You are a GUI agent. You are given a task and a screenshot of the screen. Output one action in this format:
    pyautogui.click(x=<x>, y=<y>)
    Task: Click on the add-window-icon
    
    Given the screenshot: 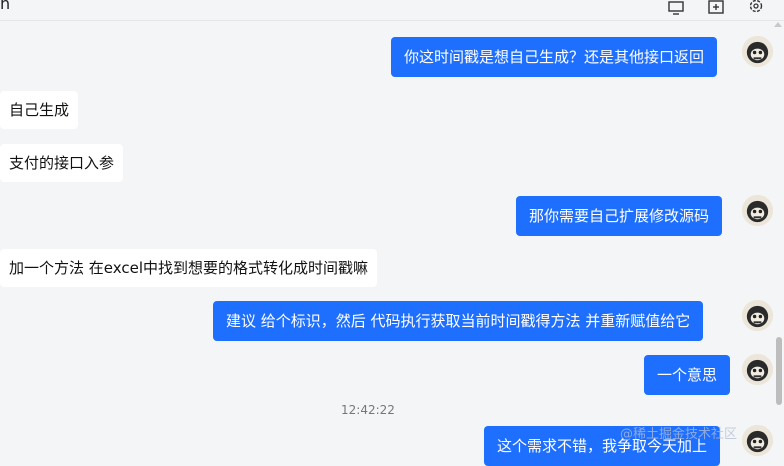 What is the action you would take?
    pyautogui.click(x=716, y=8)
    